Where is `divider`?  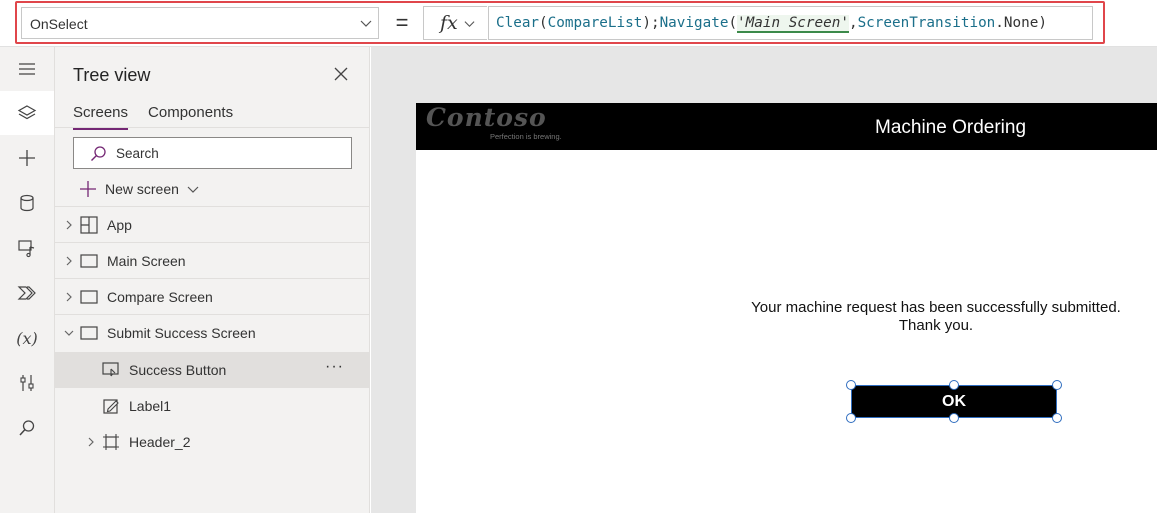
divider is located at coordinates (212, 127).